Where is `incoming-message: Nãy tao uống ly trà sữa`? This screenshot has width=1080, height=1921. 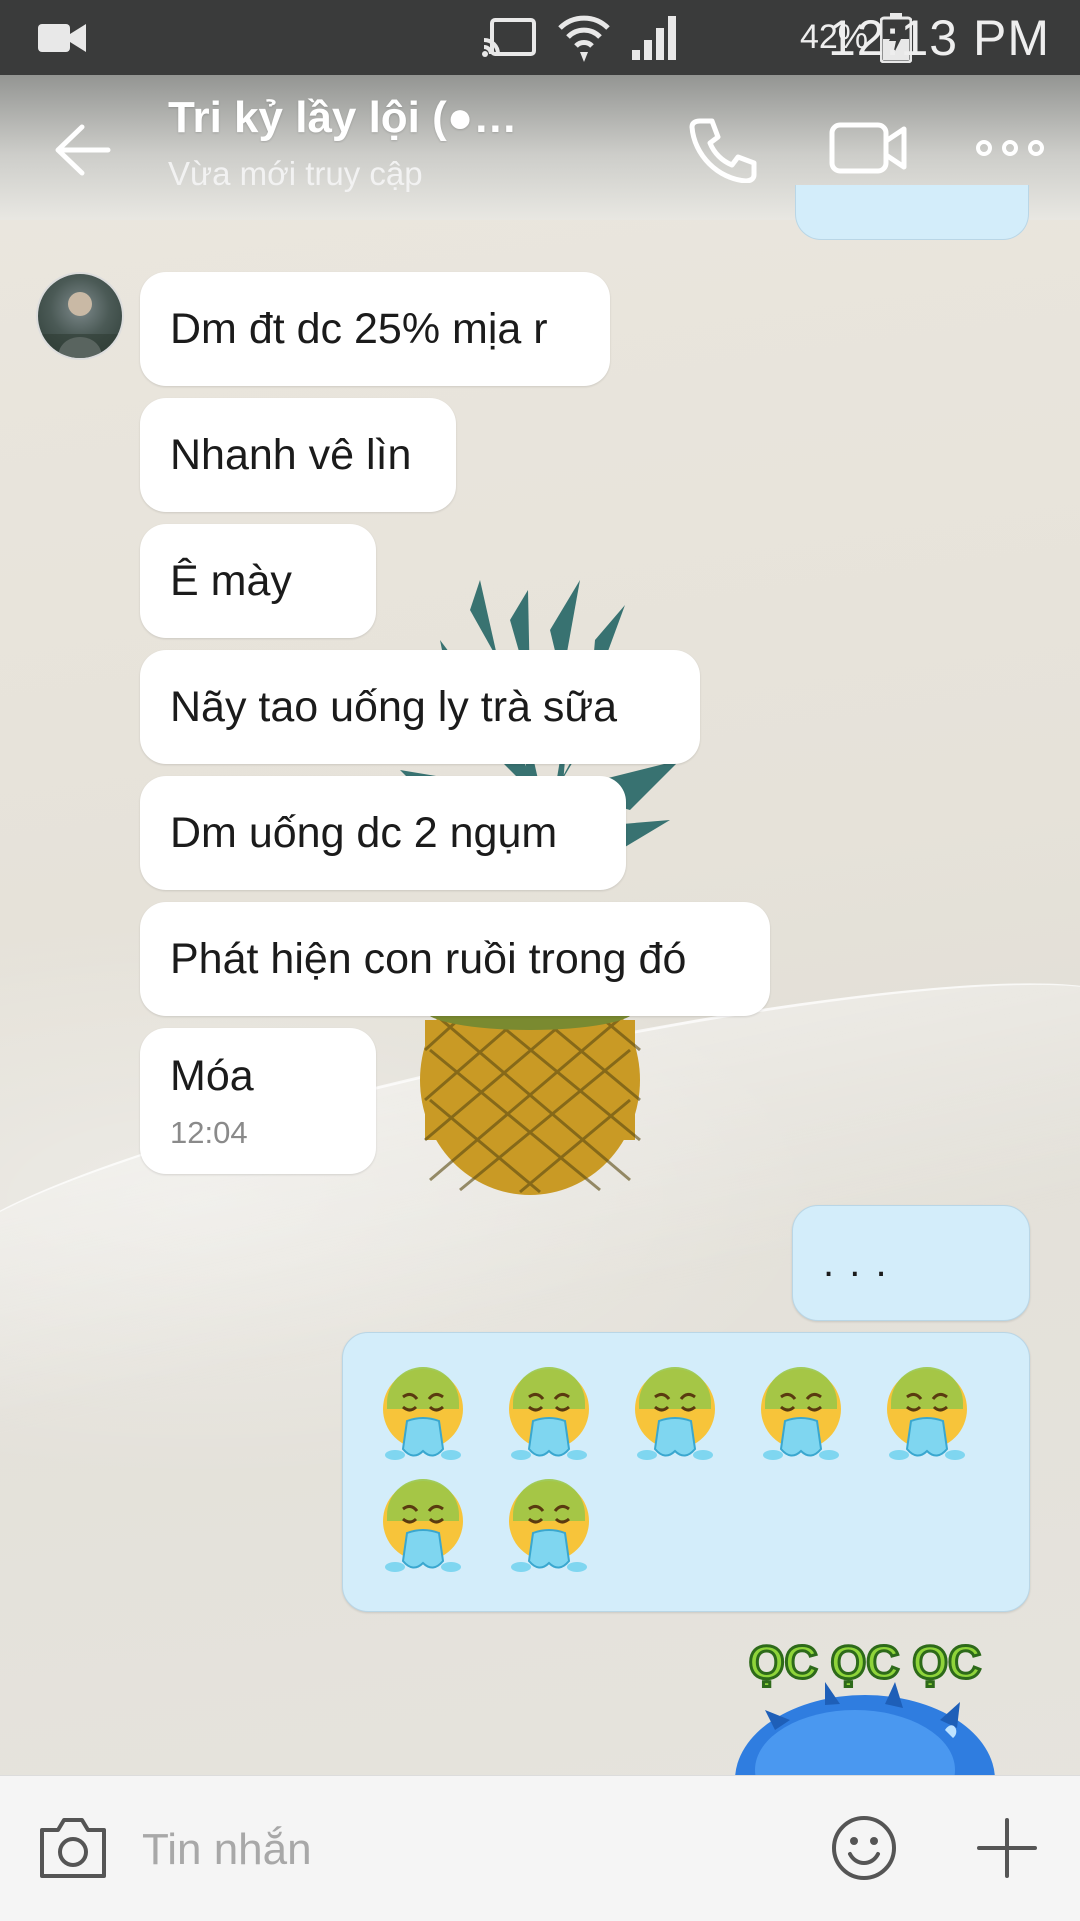 incoming-message: Nãy tao uống ly trà sữa is located at coordinates (420, 707).